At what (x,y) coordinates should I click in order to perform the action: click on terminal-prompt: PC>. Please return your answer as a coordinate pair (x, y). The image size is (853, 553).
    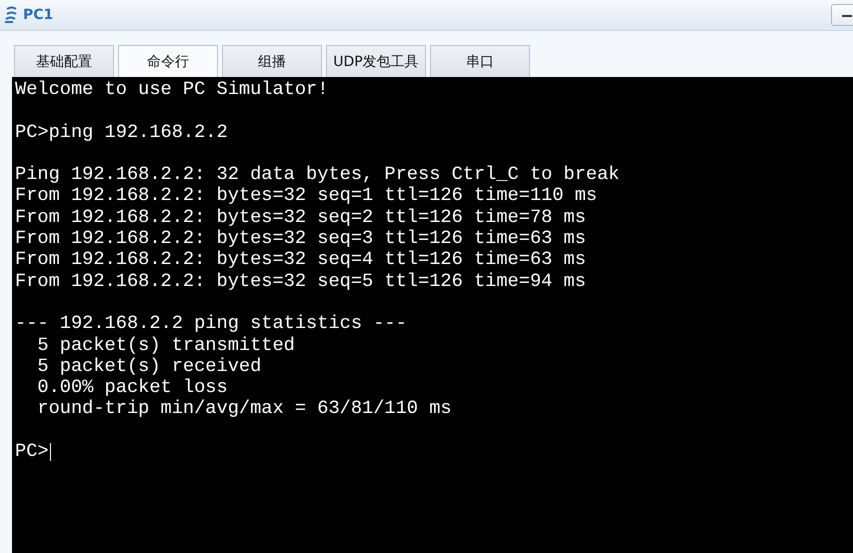
    Looking at the image, I should click on (32, 451).